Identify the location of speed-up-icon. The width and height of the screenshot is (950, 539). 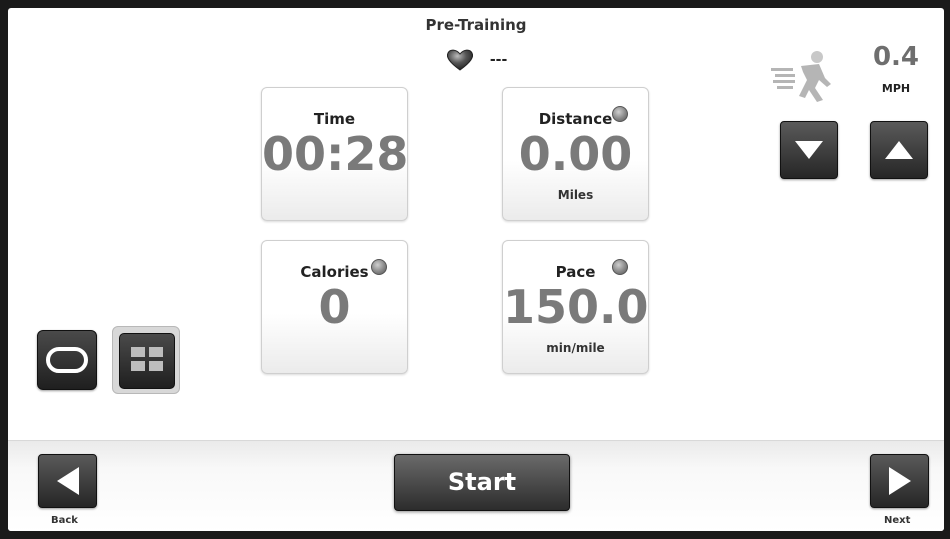
(899, 150).